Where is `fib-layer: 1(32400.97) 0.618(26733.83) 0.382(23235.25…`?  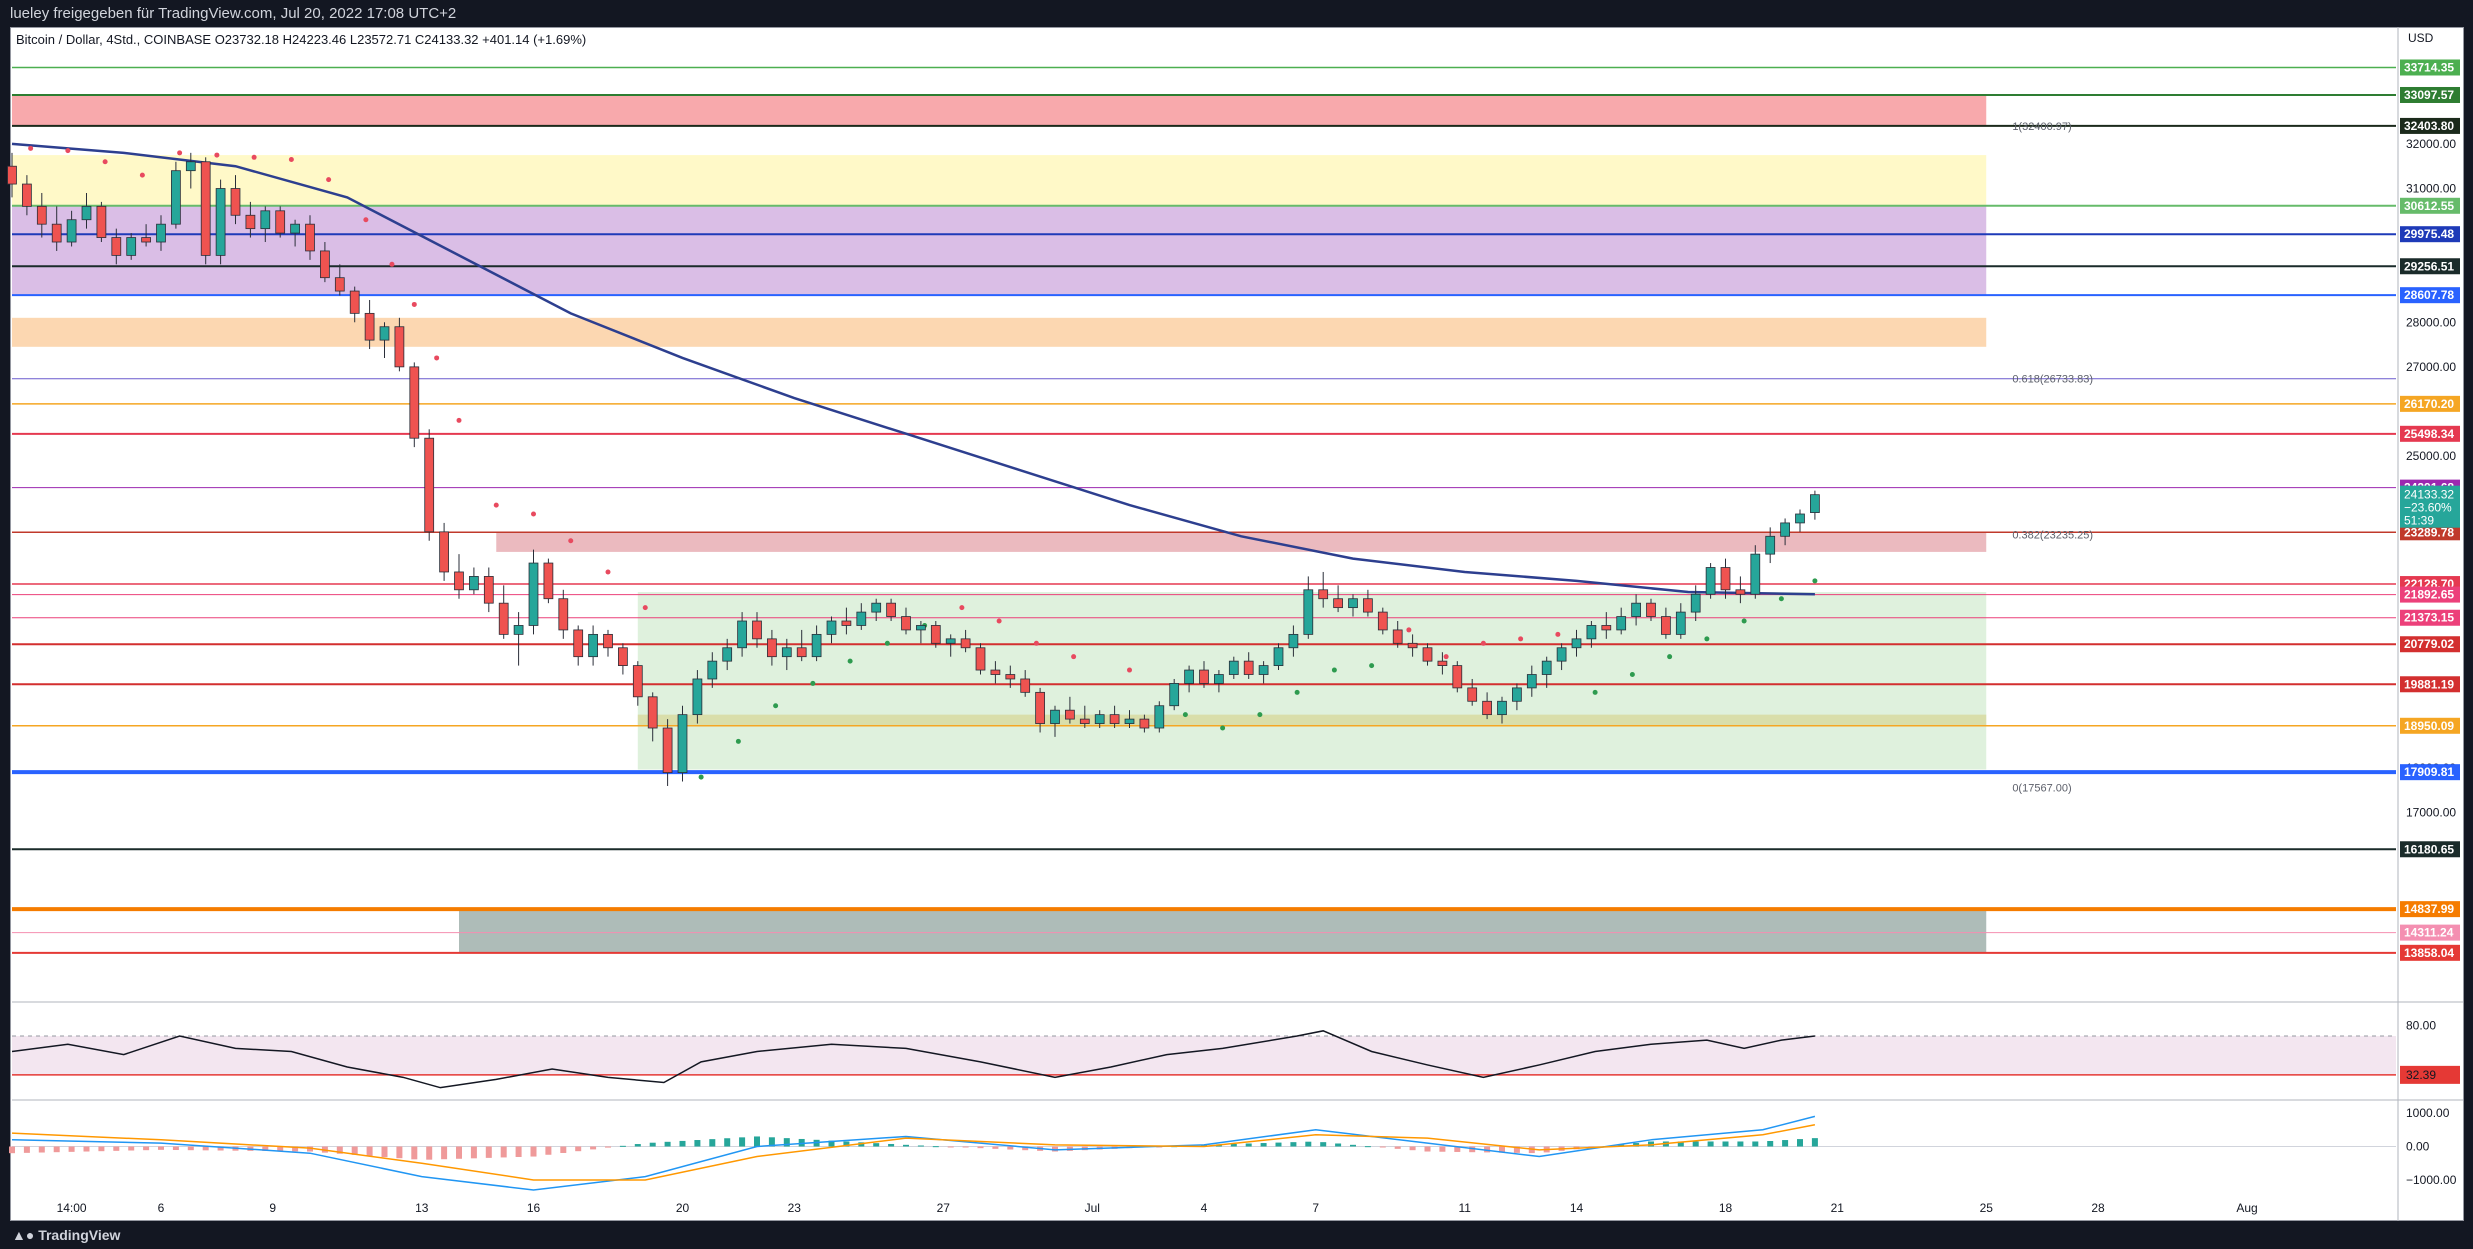
fib-layer: 1(32400.97) 0.618(26733.83) 0.382(23235.25… is located at coordinates (2052, 457).